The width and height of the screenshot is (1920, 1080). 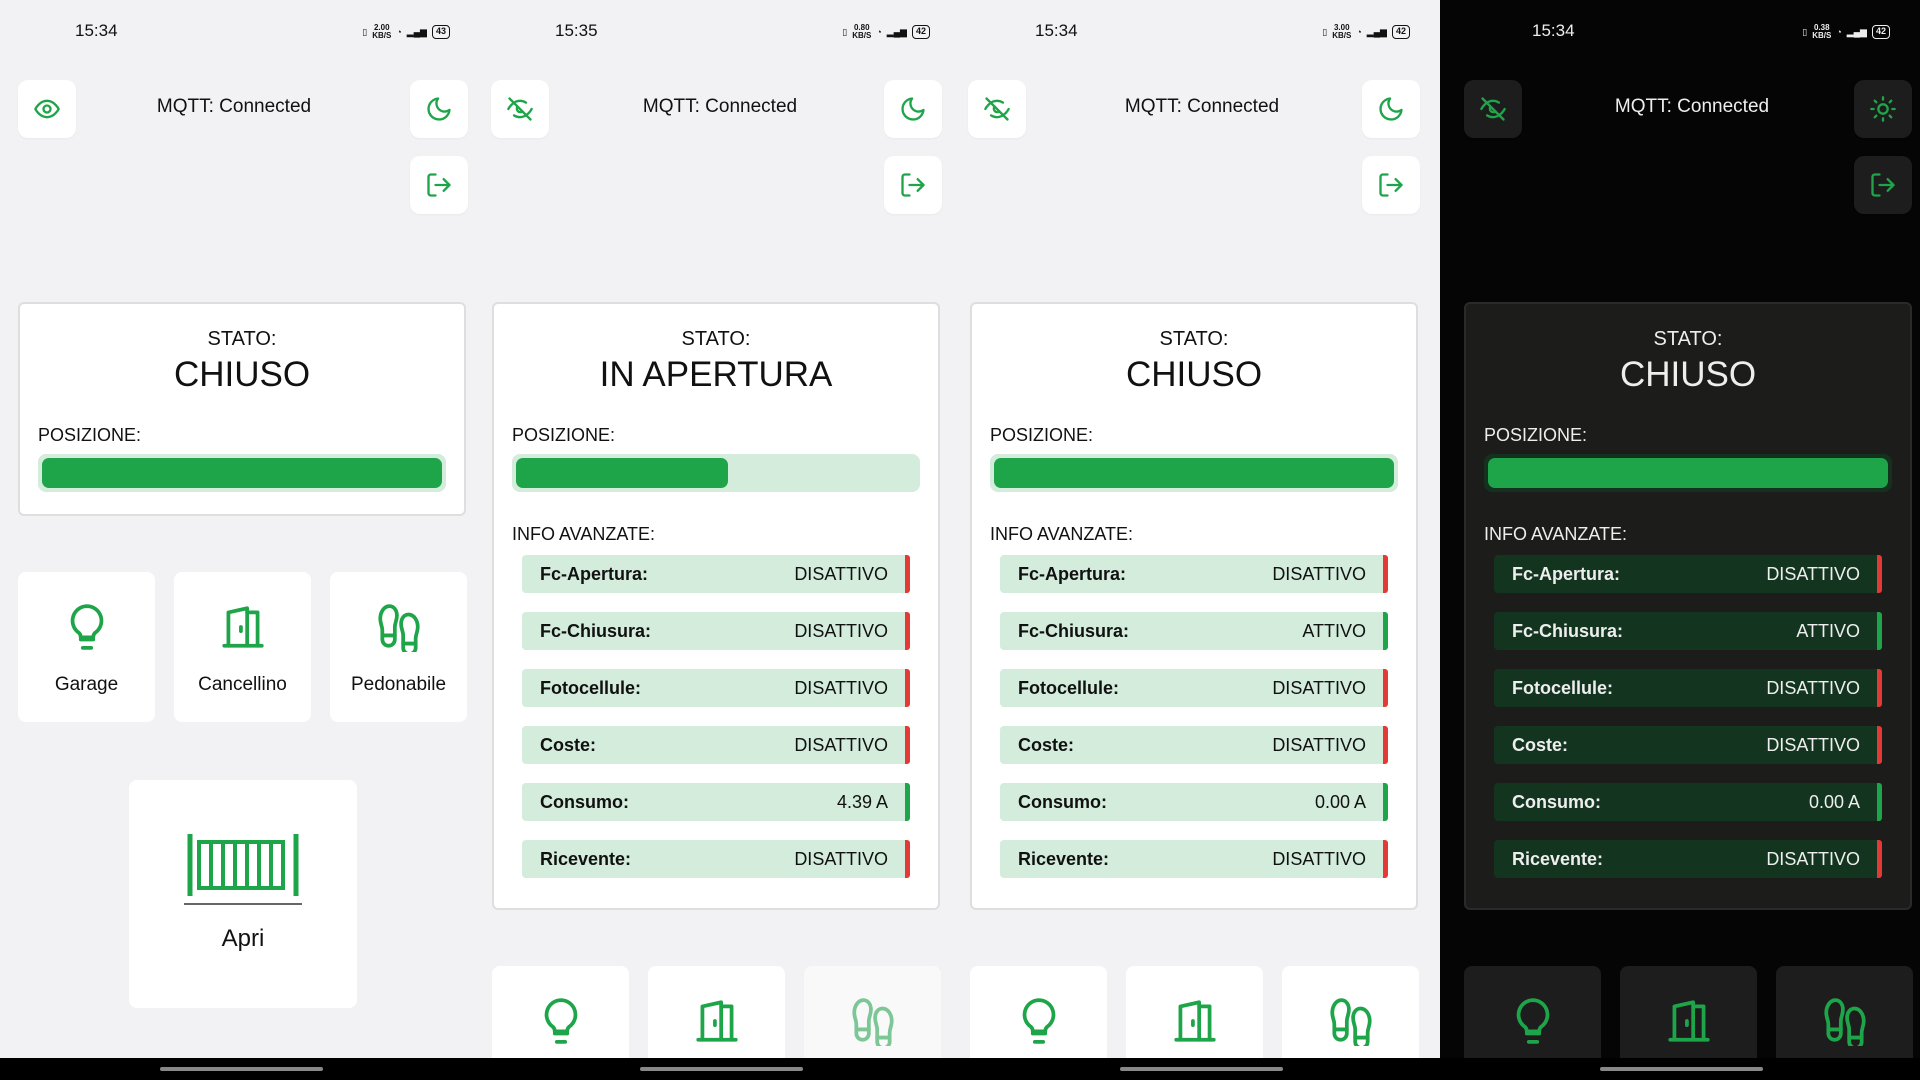 I want to click on info-row: Fc-Chiusura: DISATTIVO, so click(x=716, y=631).